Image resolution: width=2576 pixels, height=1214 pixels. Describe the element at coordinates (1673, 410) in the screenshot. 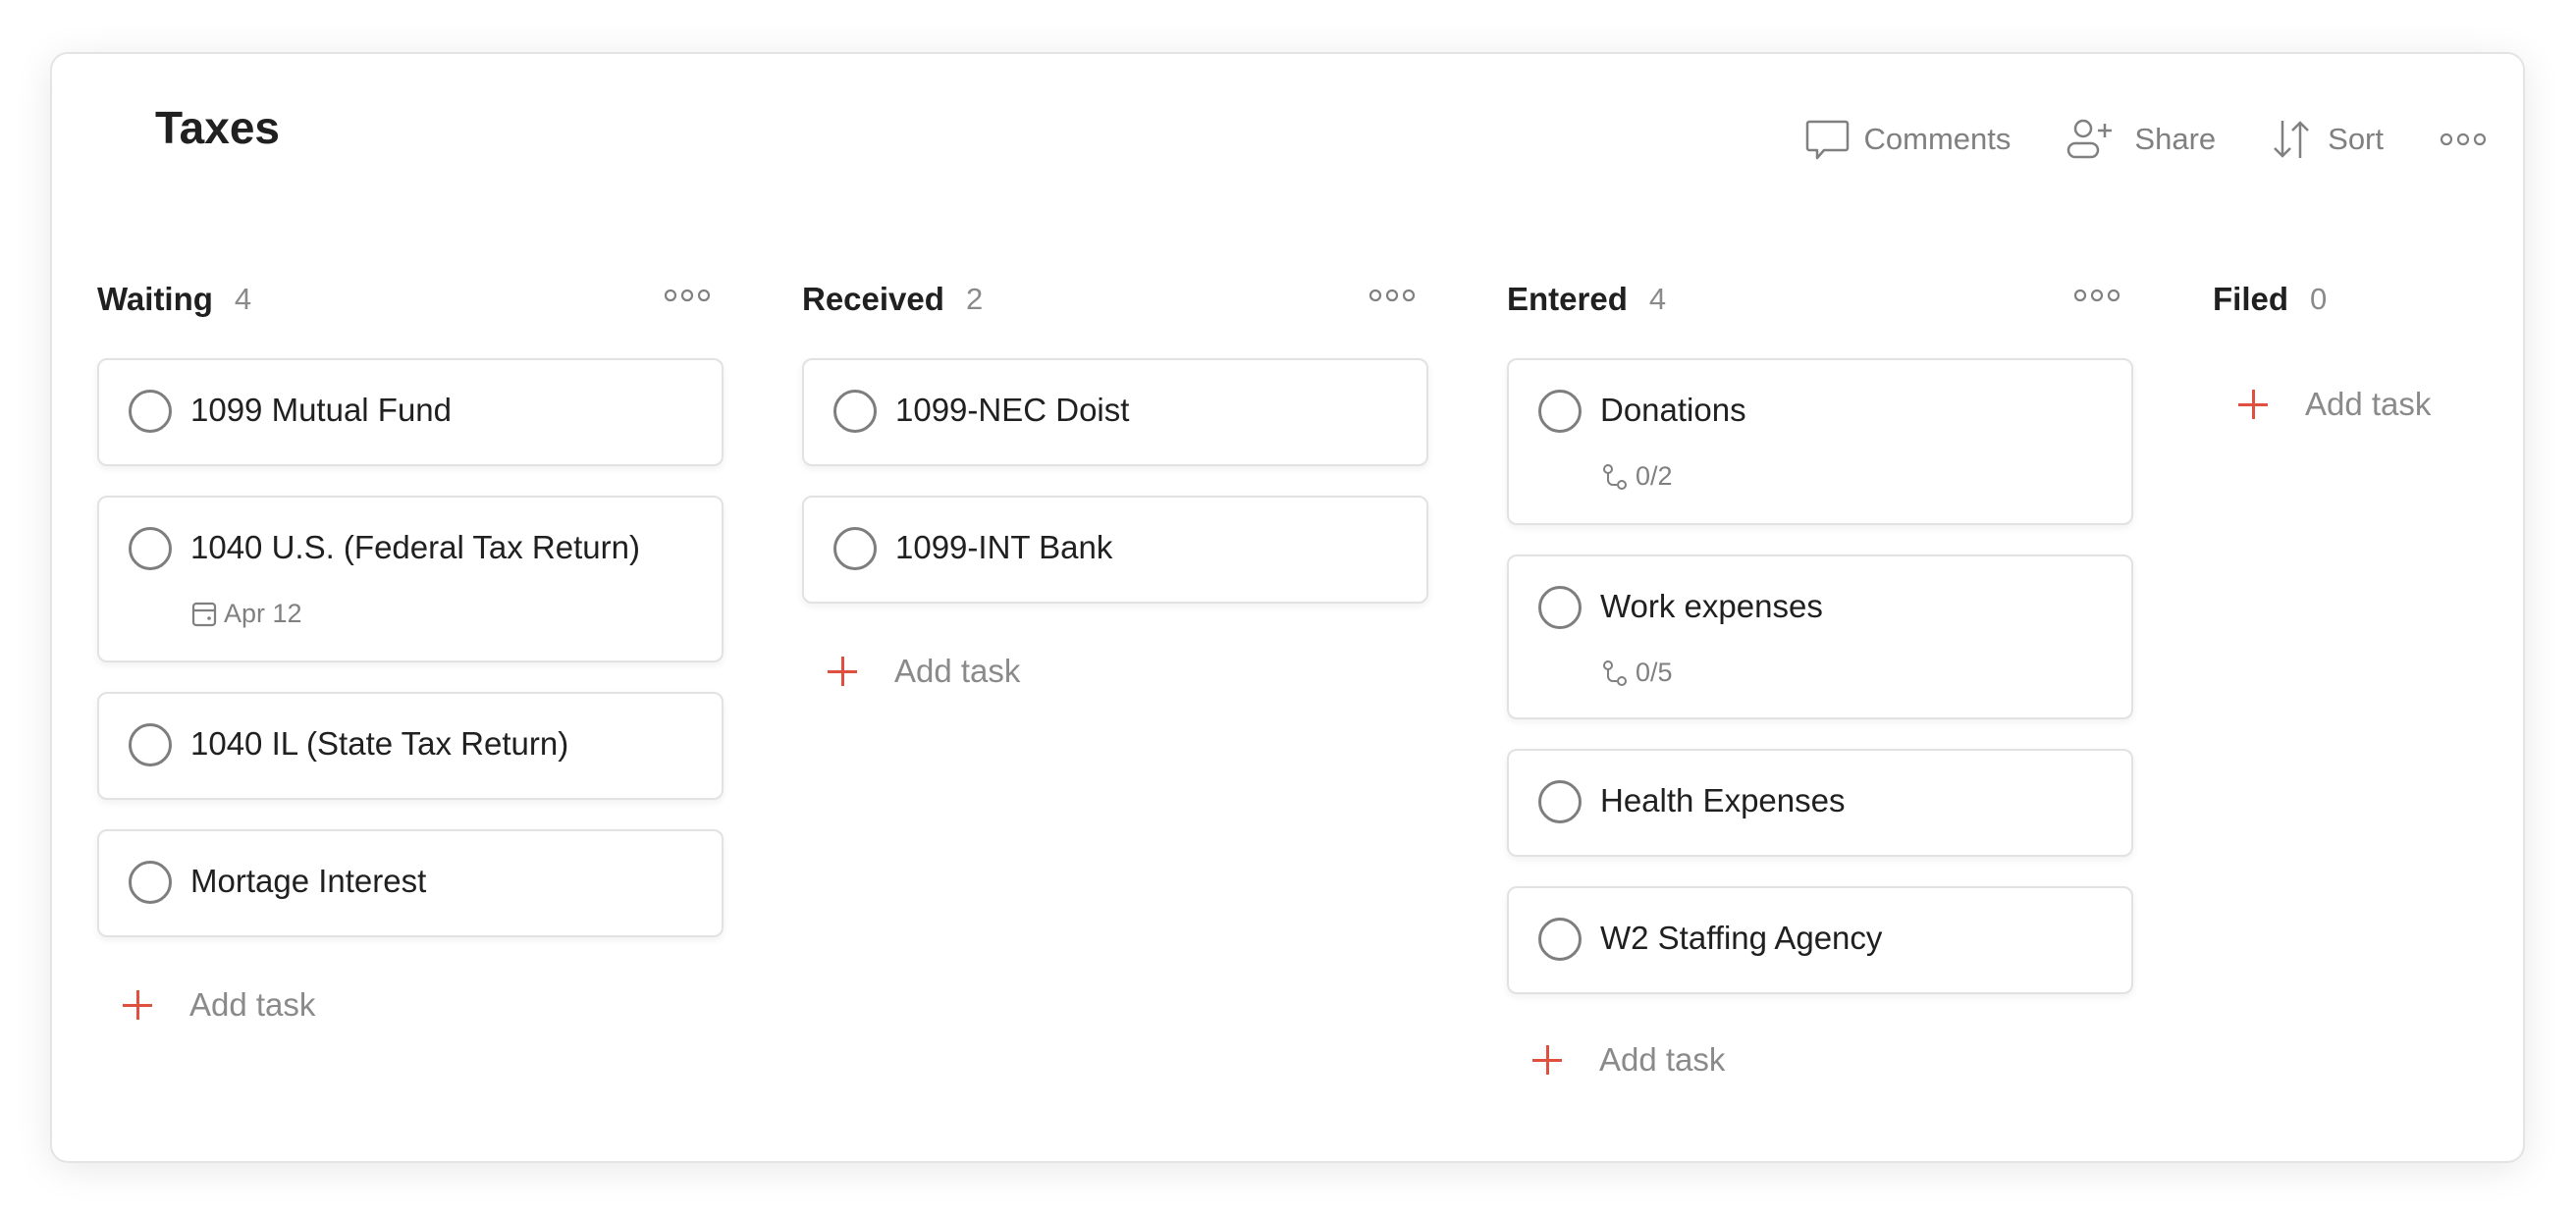

I see `task-name: Donations` at that location.